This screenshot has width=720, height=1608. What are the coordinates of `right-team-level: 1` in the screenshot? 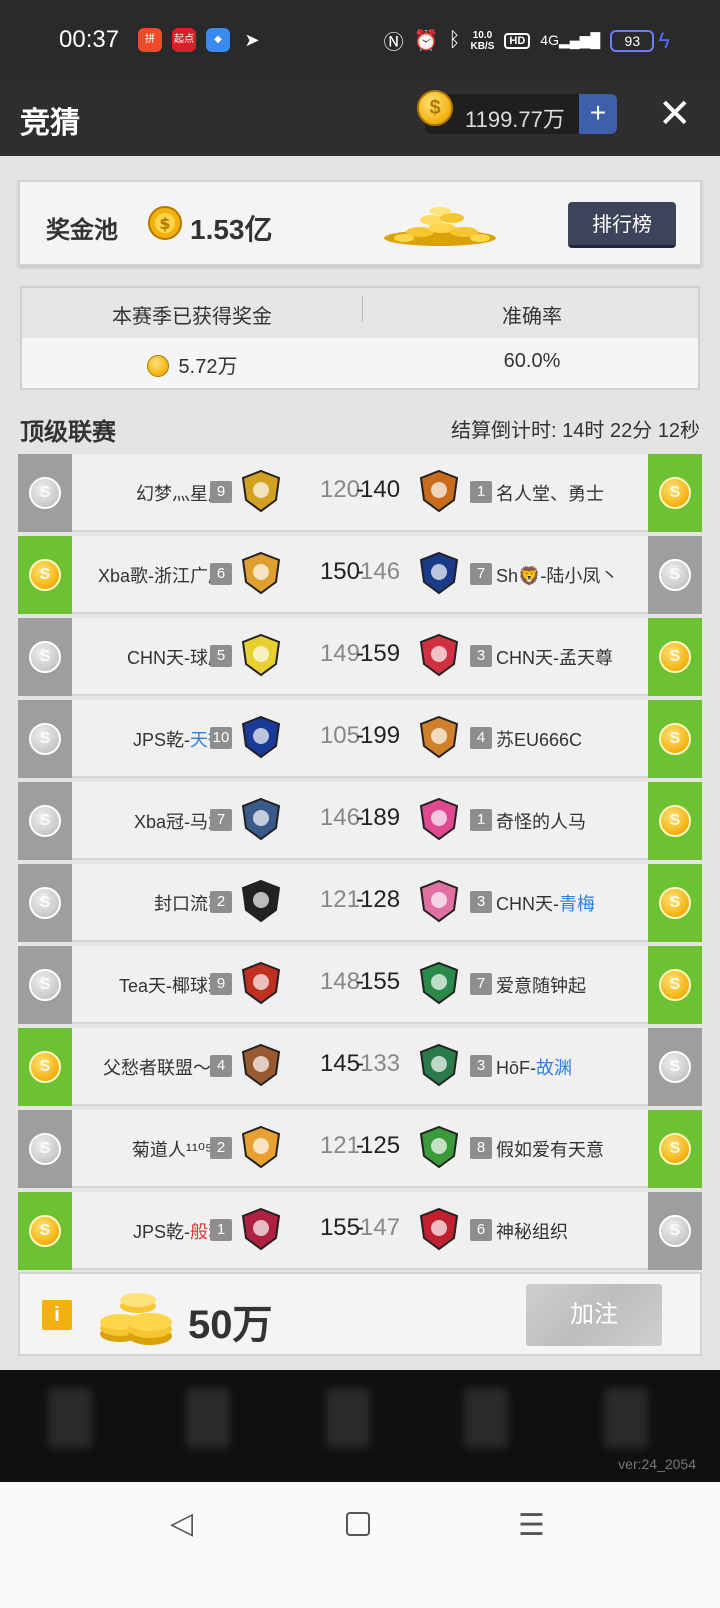 It's located at (481, 492).